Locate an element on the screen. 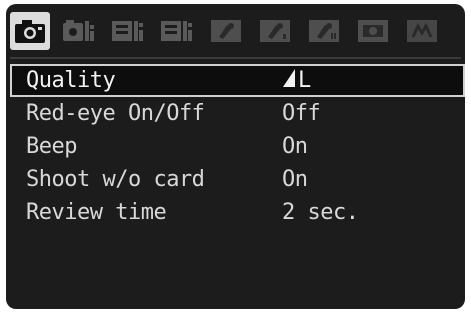 The height and width of the screenshot is (315, 471). menu-item-value: Off is located at coordinates (301, 113).